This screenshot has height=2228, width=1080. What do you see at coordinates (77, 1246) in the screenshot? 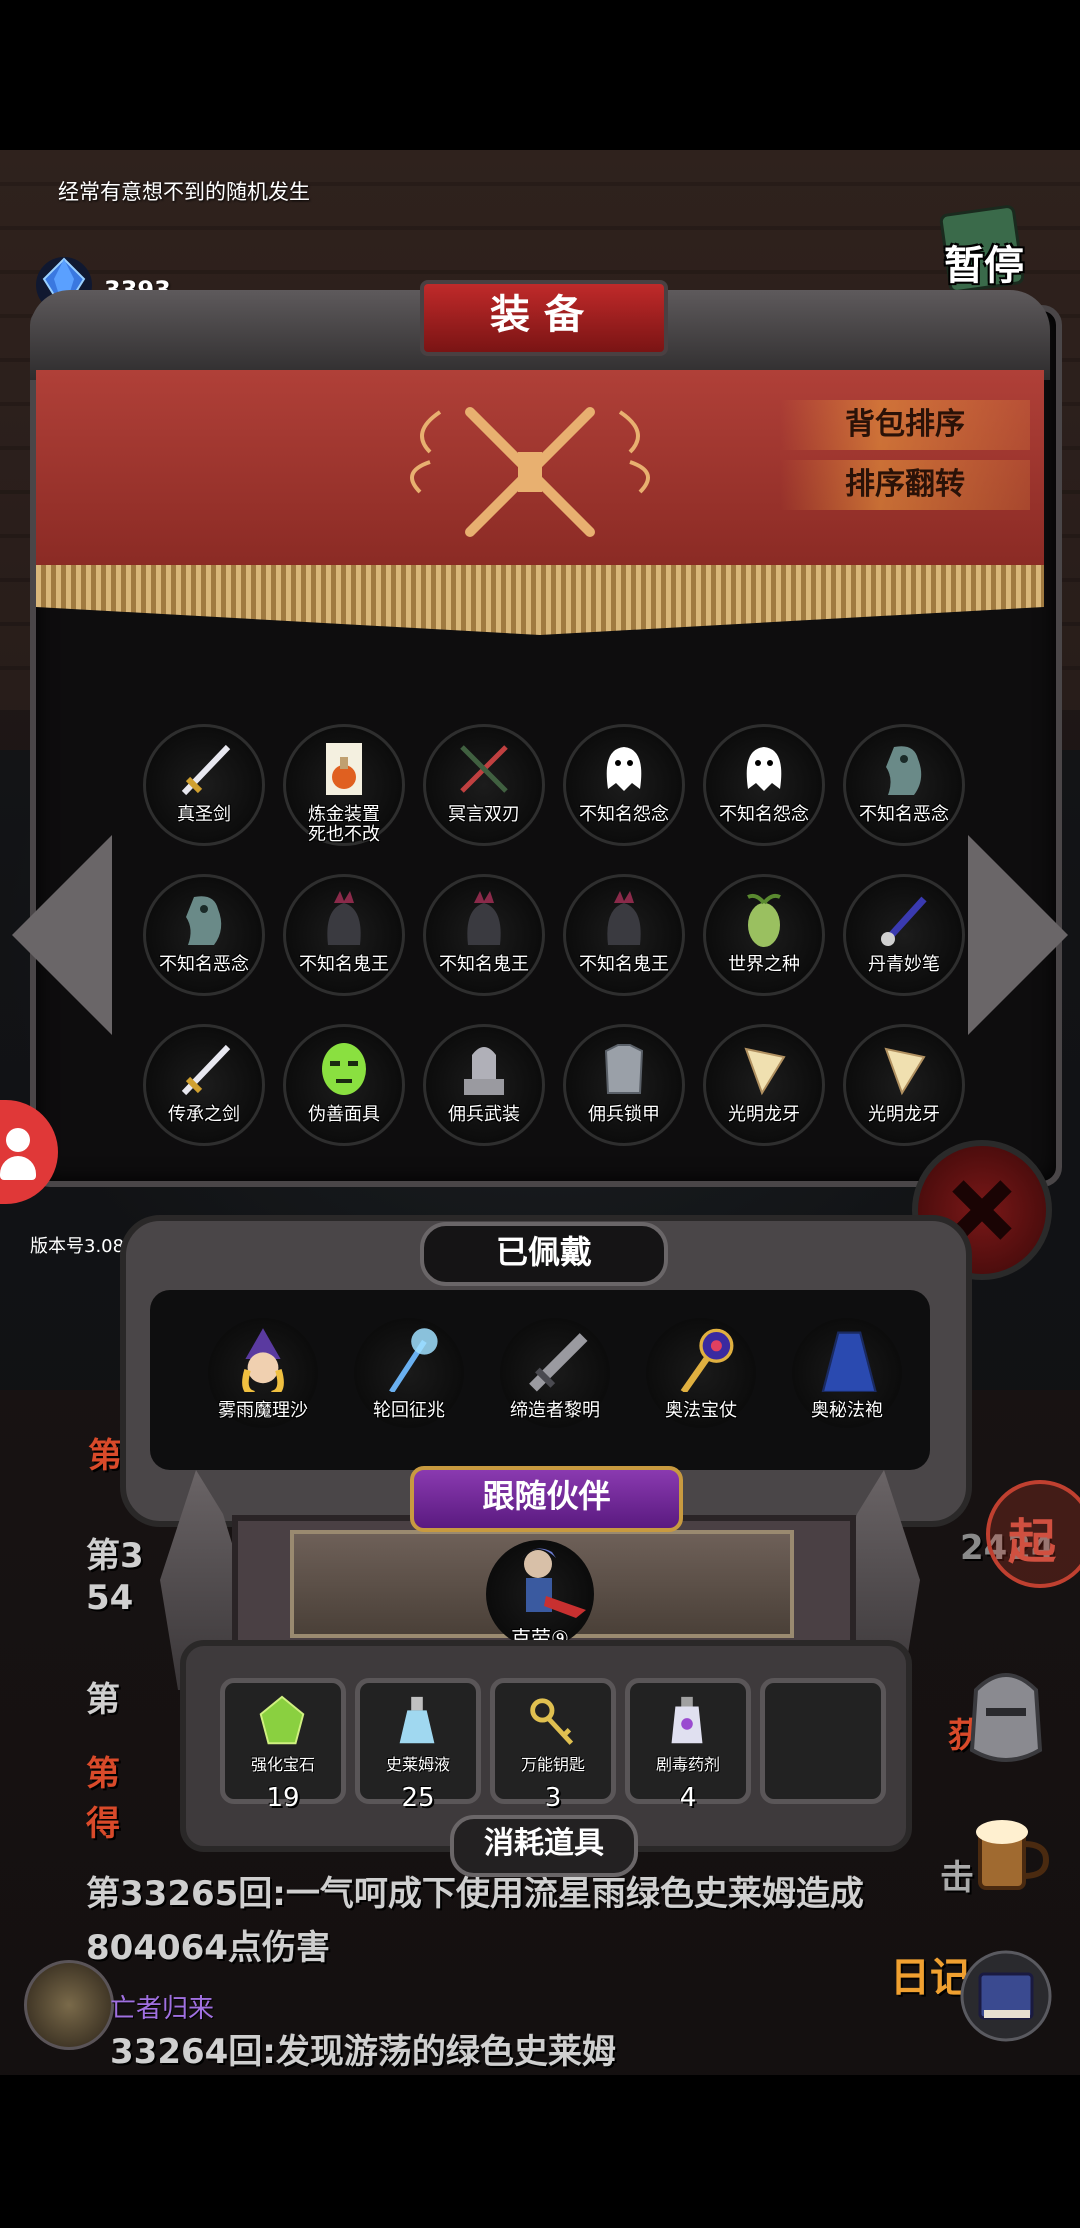
I see `version-label: 版本号3.08` at bounding box center [77, 1246].